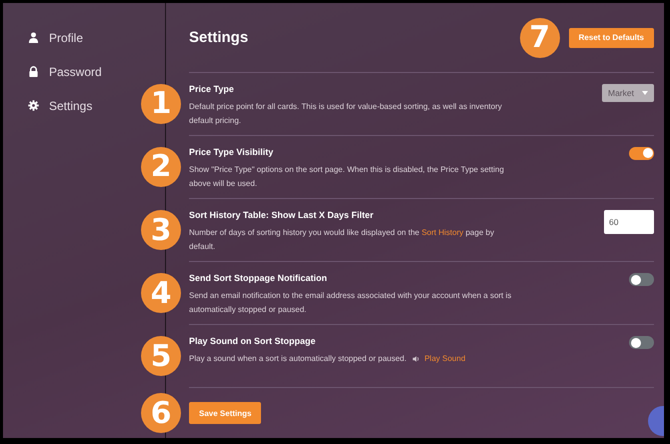  I want to click on step-marker: 1, so click(161, 104).